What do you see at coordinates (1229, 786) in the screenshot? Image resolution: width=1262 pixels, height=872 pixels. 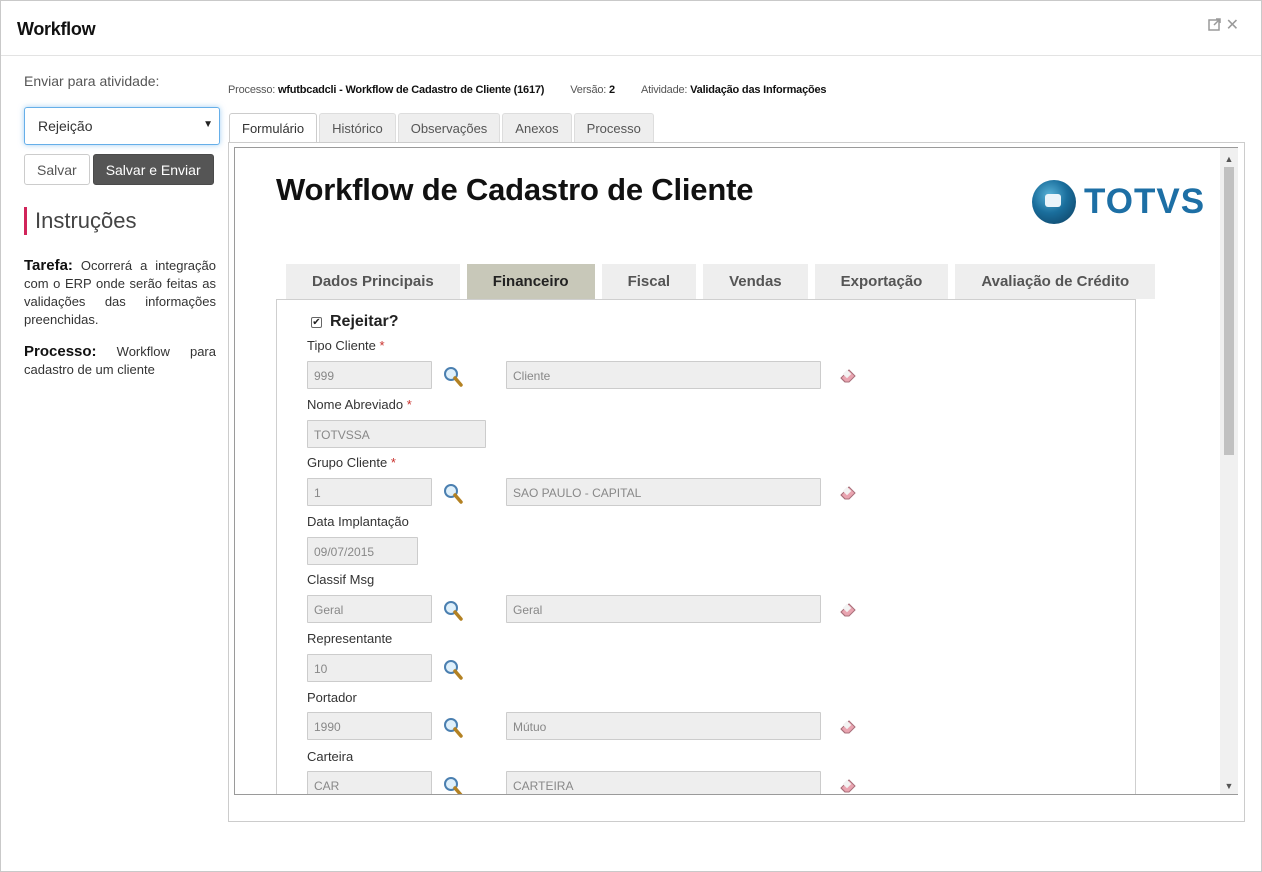 I see `scroll-down-icon: ▼` at bounding box center [1229, 786].